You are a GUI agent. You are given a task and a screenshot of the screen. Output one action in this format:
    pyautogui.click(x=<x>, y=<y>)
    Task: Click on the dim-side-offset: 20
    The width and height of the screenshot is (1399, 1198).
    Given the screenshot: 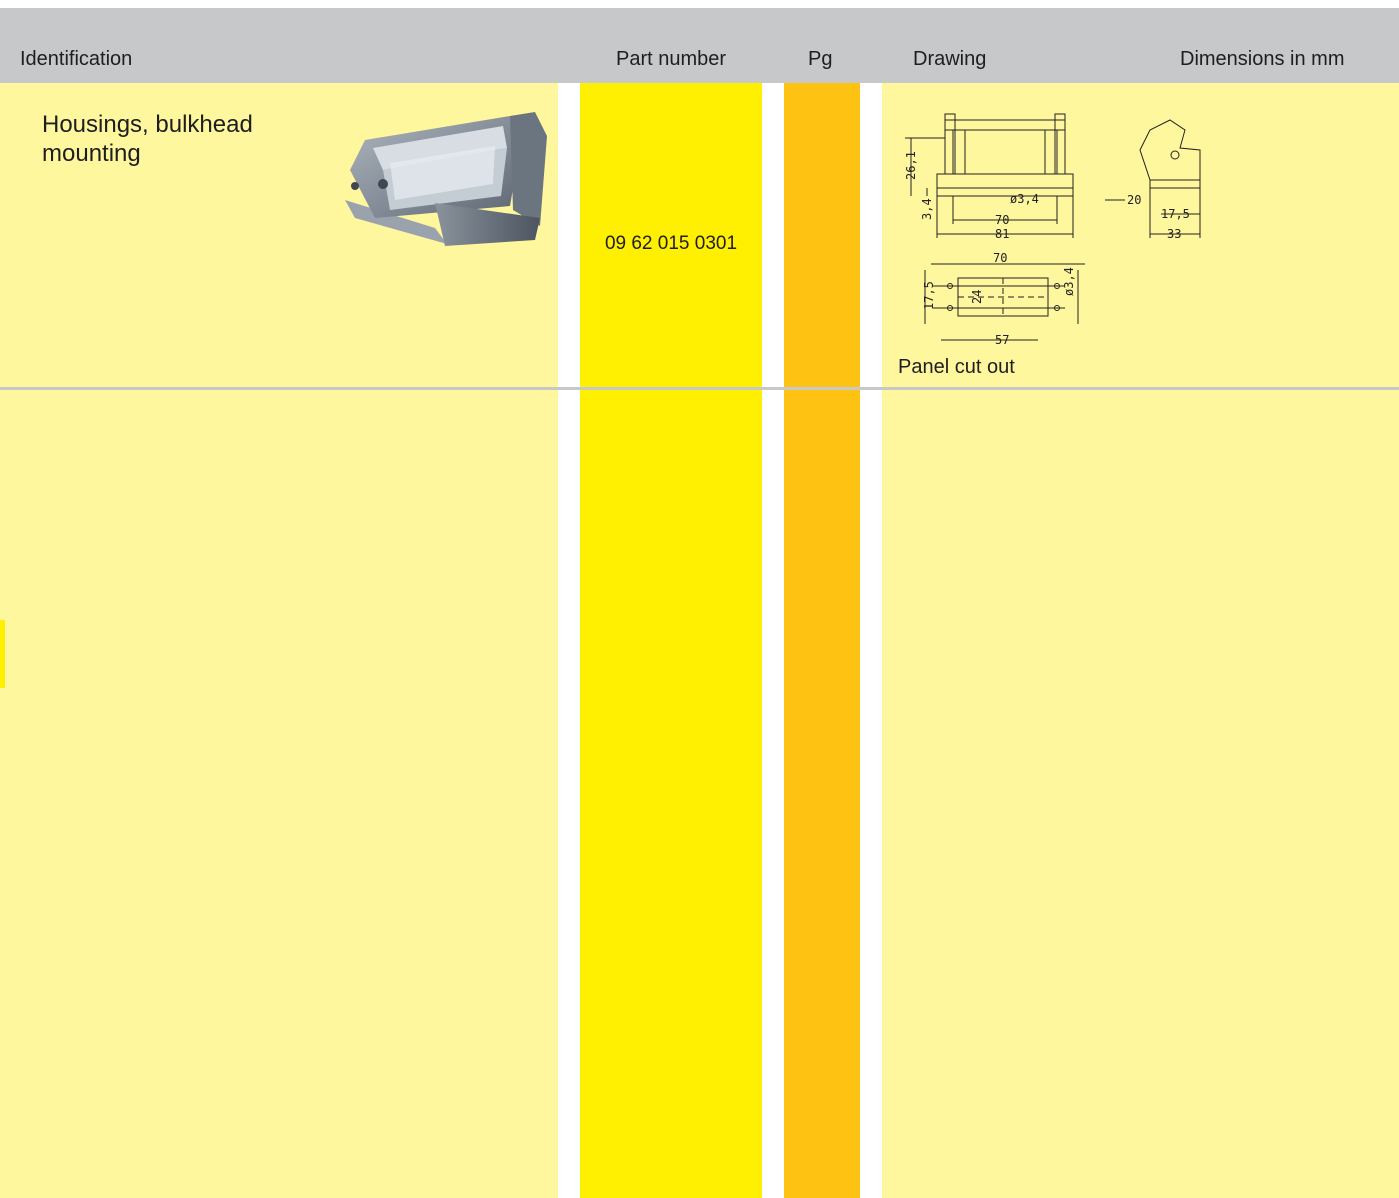 What is the action you would take?
    pyautogui.click(x=1134, y=200)
    